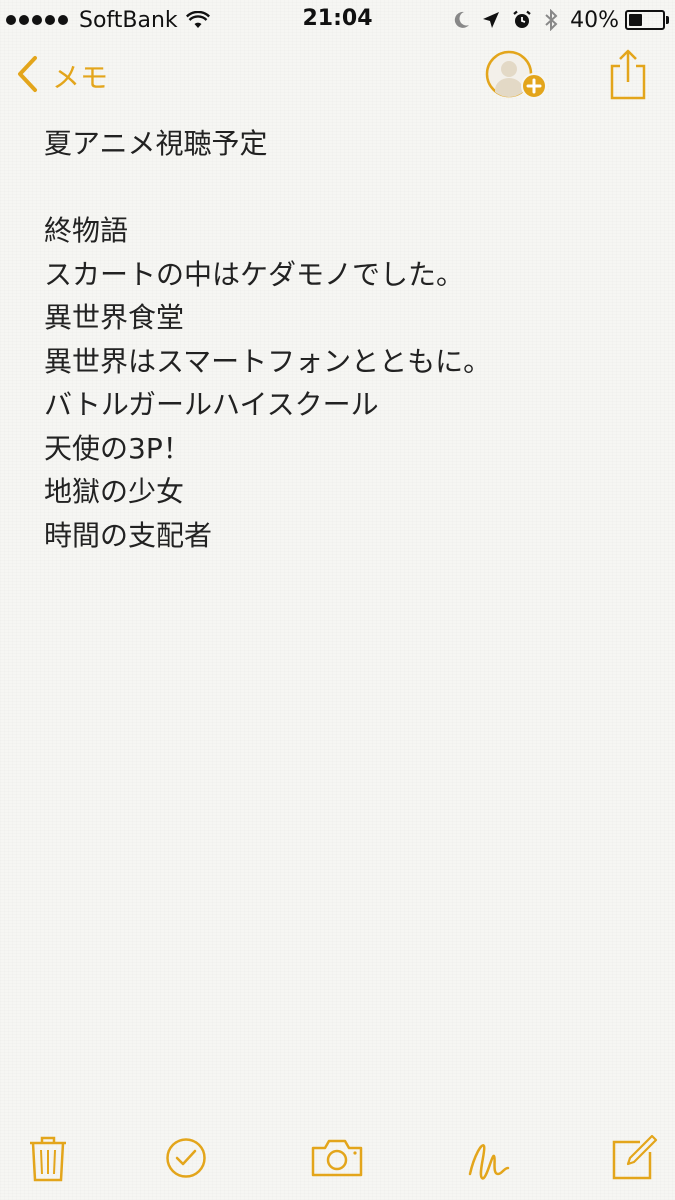  I want to click on add-person-icon, so click(518, 79).